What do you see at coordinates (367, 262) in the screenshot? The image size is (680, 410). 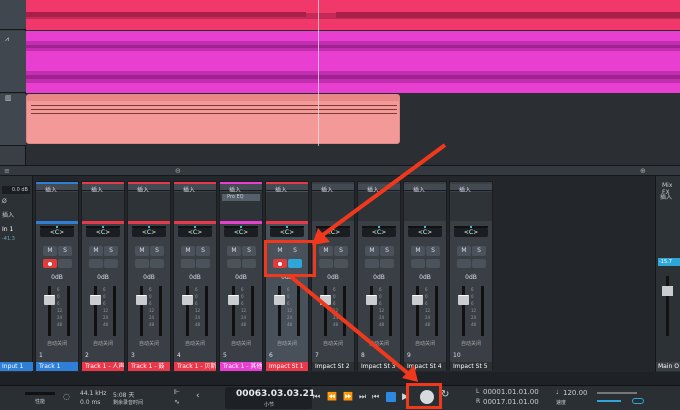 I see `annotation-arrows` at bounding box center [367, 262].